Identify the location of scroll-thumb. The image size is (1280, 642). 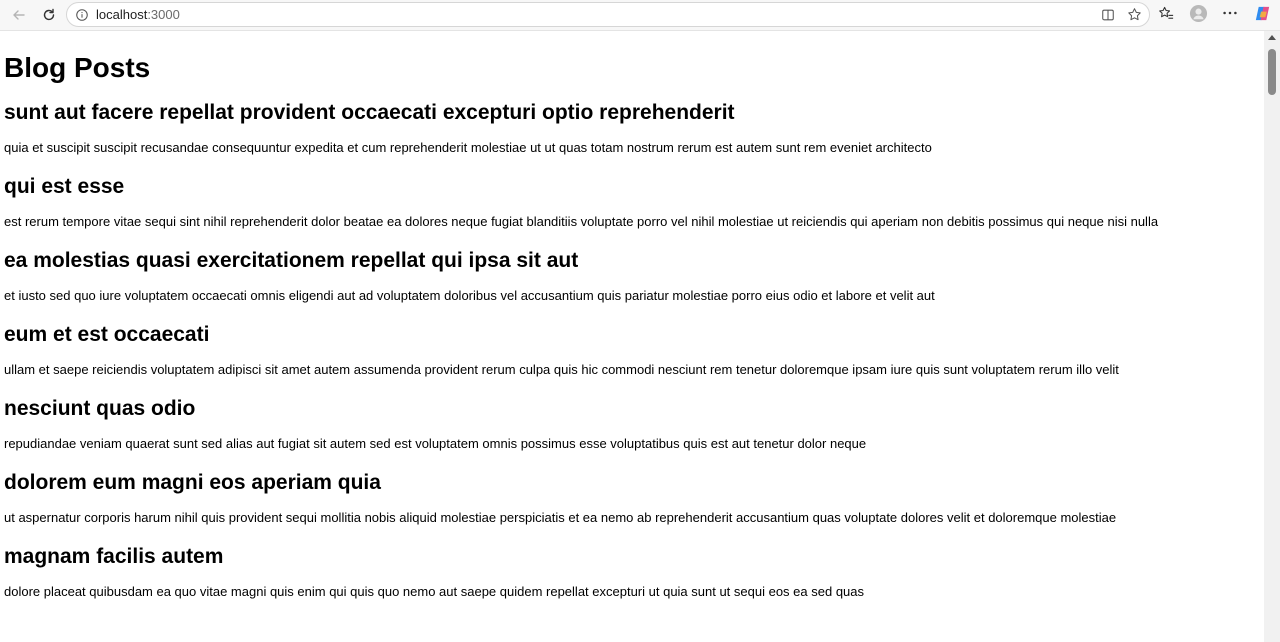
(1272, 72).